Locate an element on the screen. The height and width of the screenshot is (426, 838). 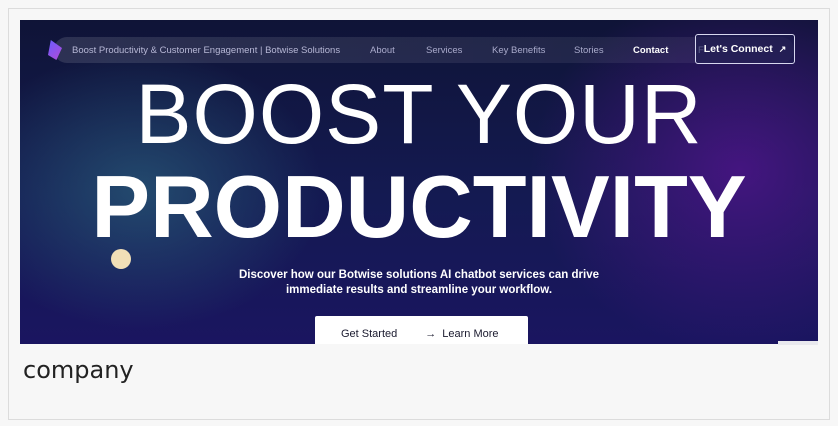
learn-more-link: → Learn More is located at coordinates (461, 334).